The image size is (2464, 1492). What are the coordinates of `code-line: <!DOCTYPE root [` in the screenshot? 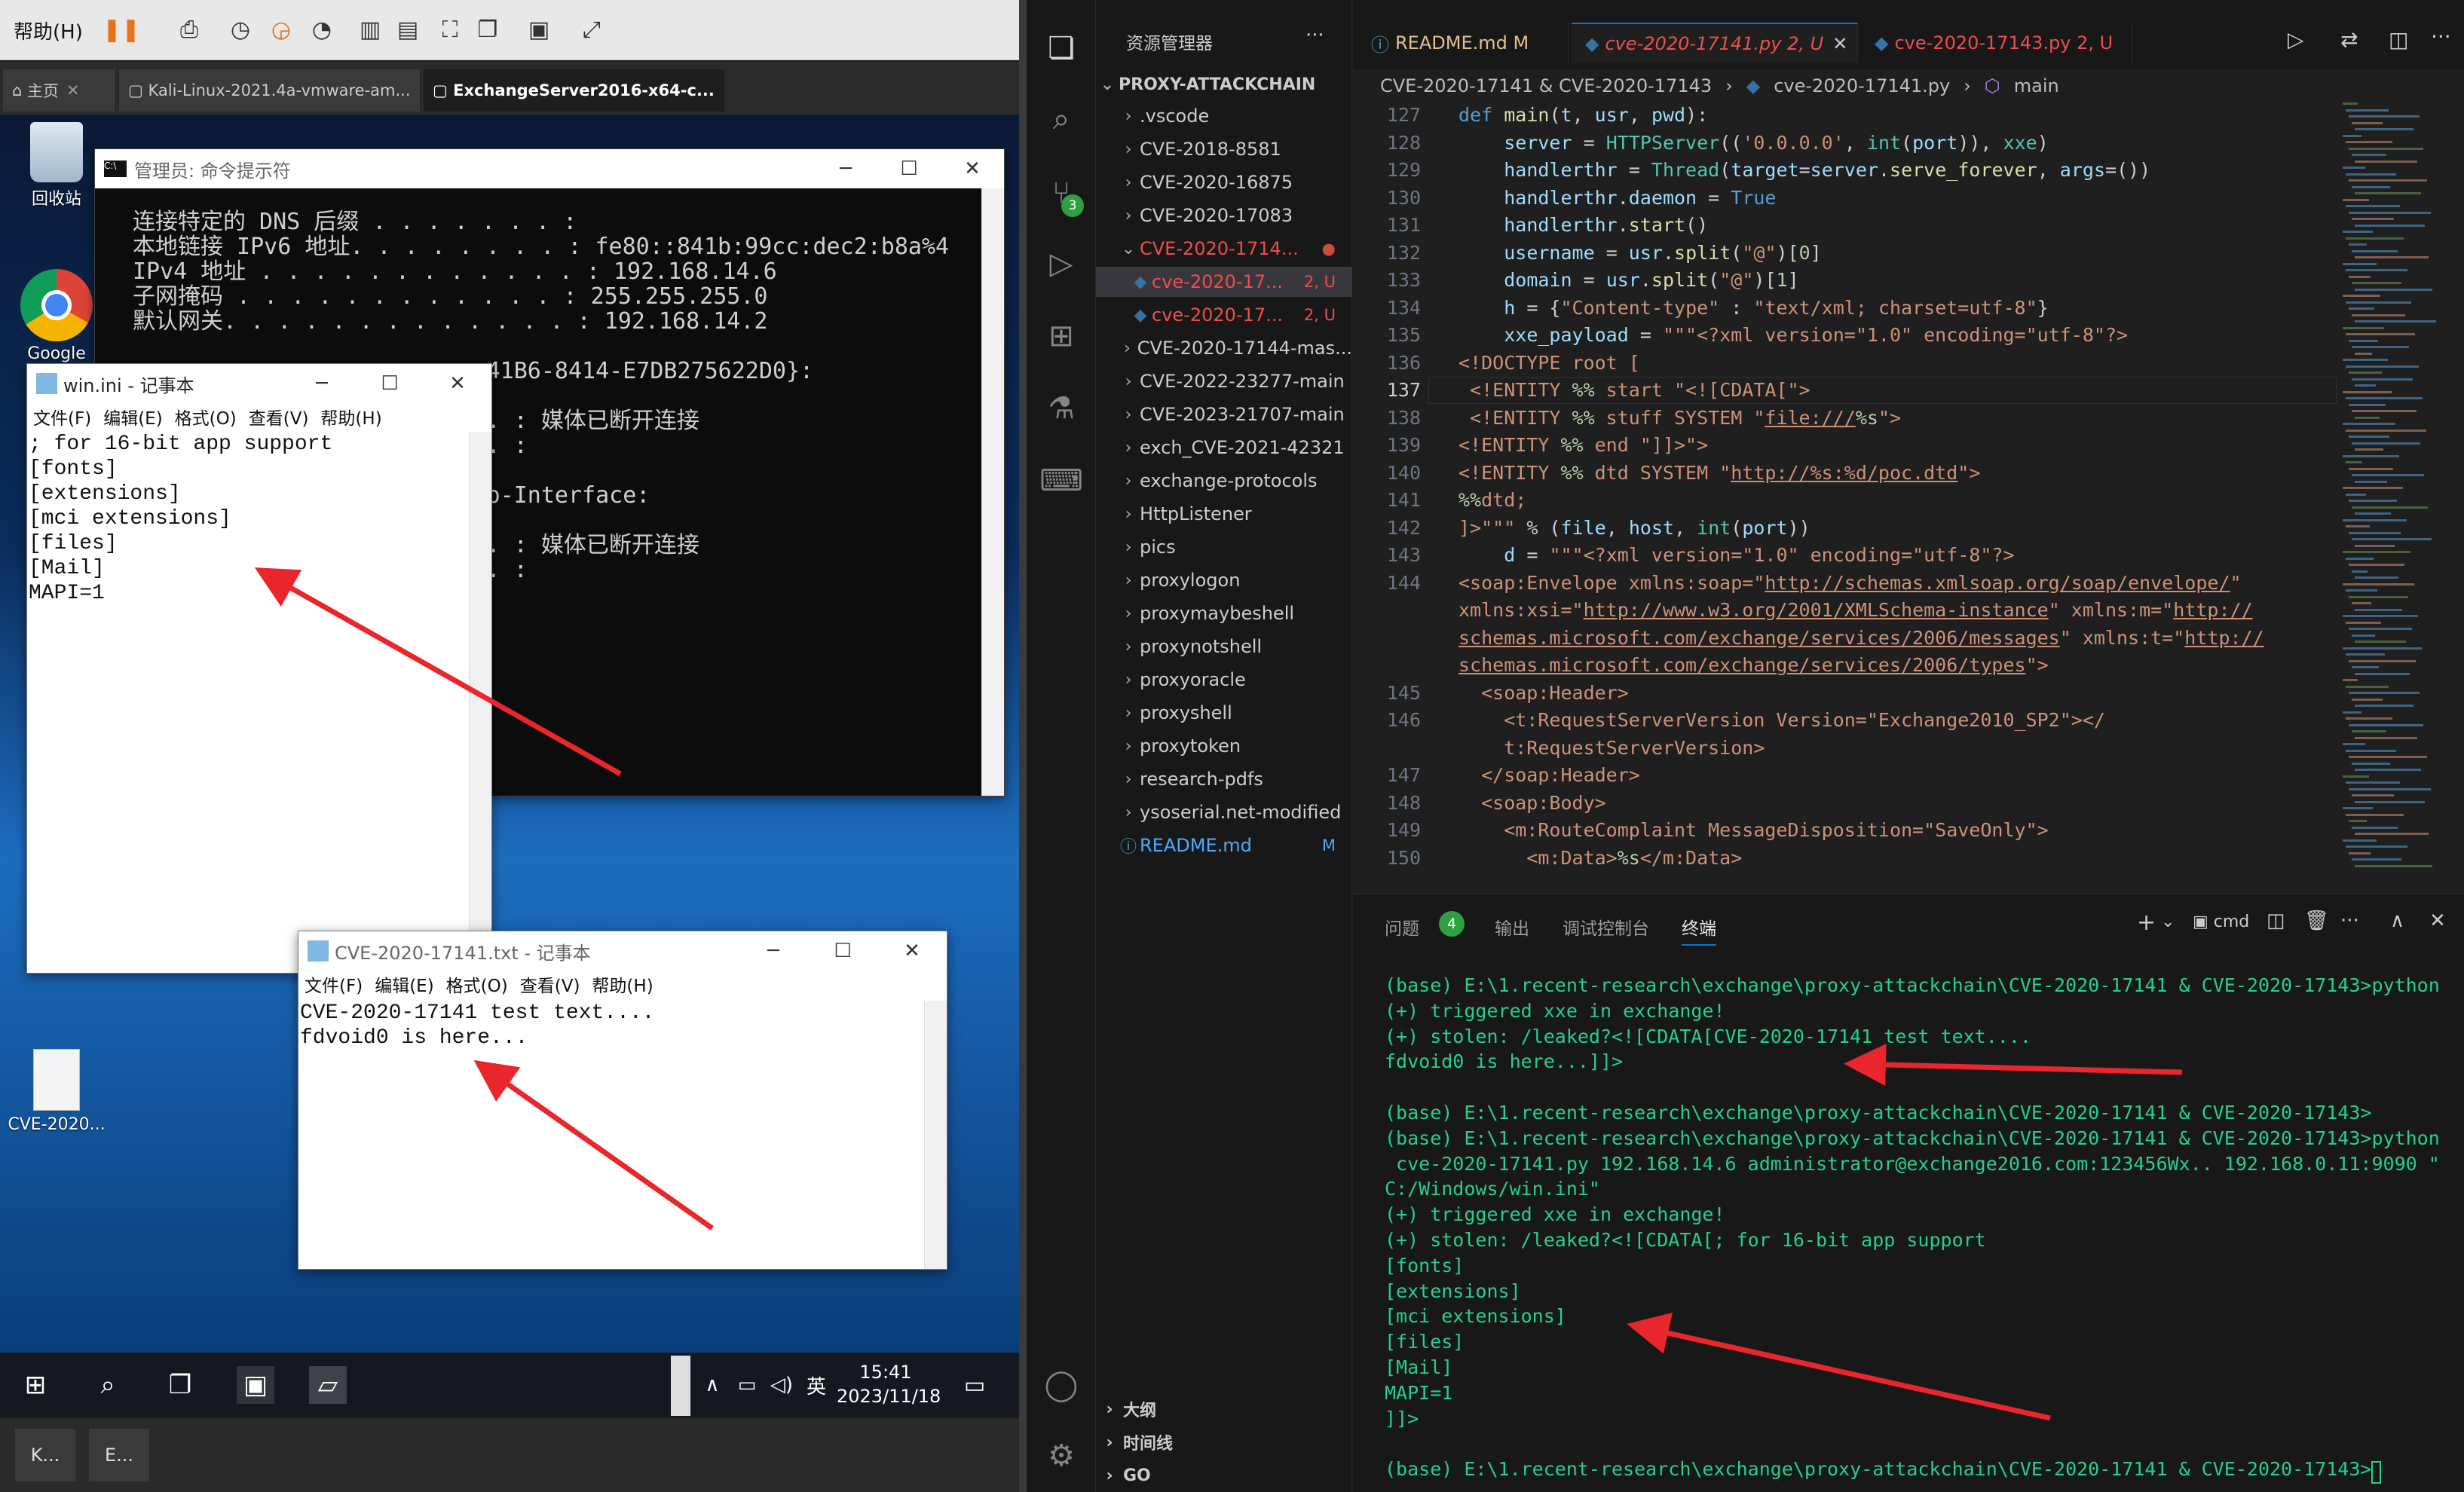 It's located at (1549, 363).